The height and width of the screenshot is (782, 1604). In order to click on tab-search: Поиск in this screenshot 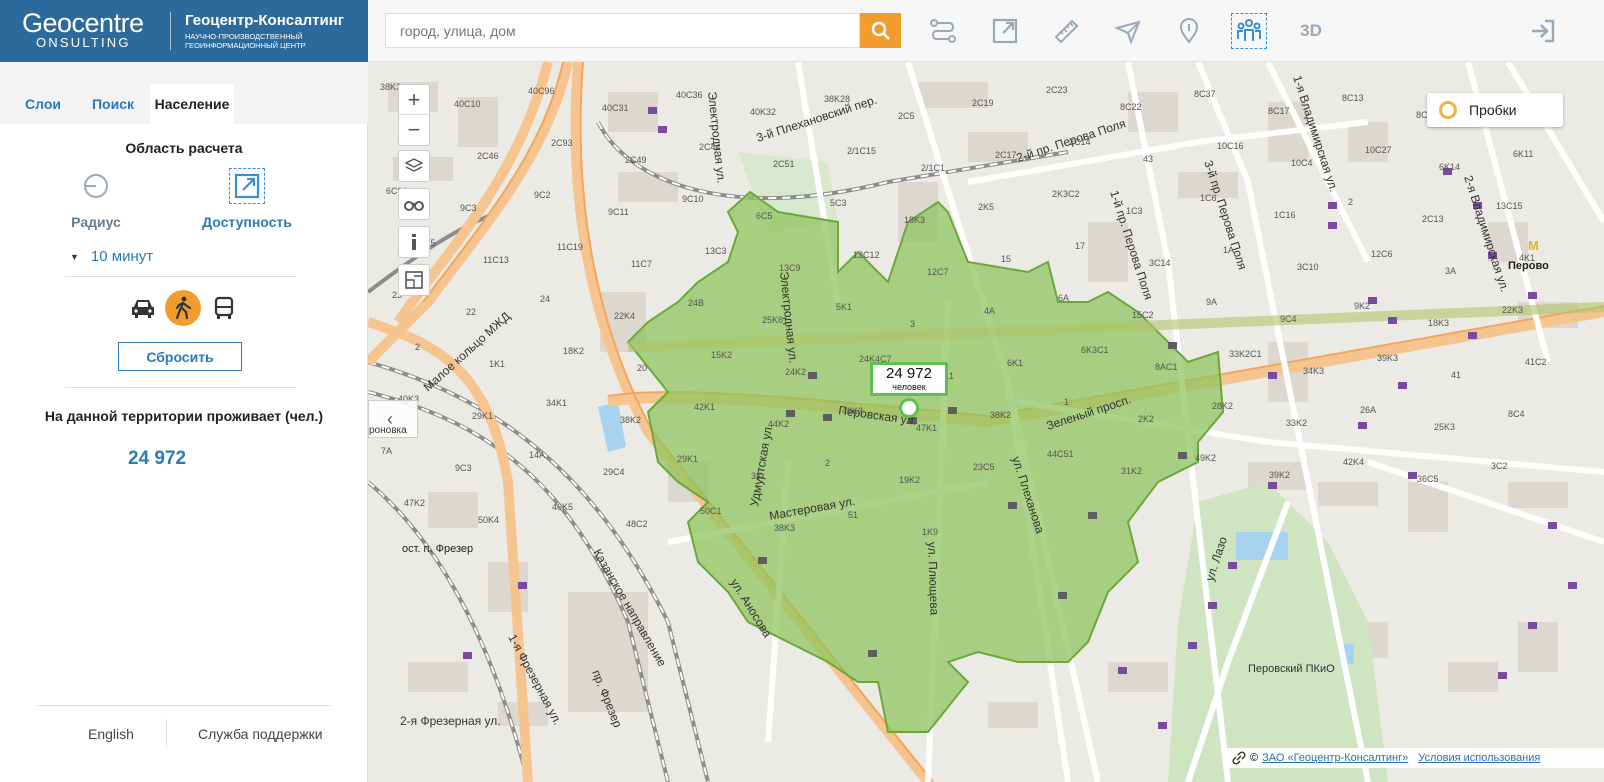, I will do `click(113, 104)`.